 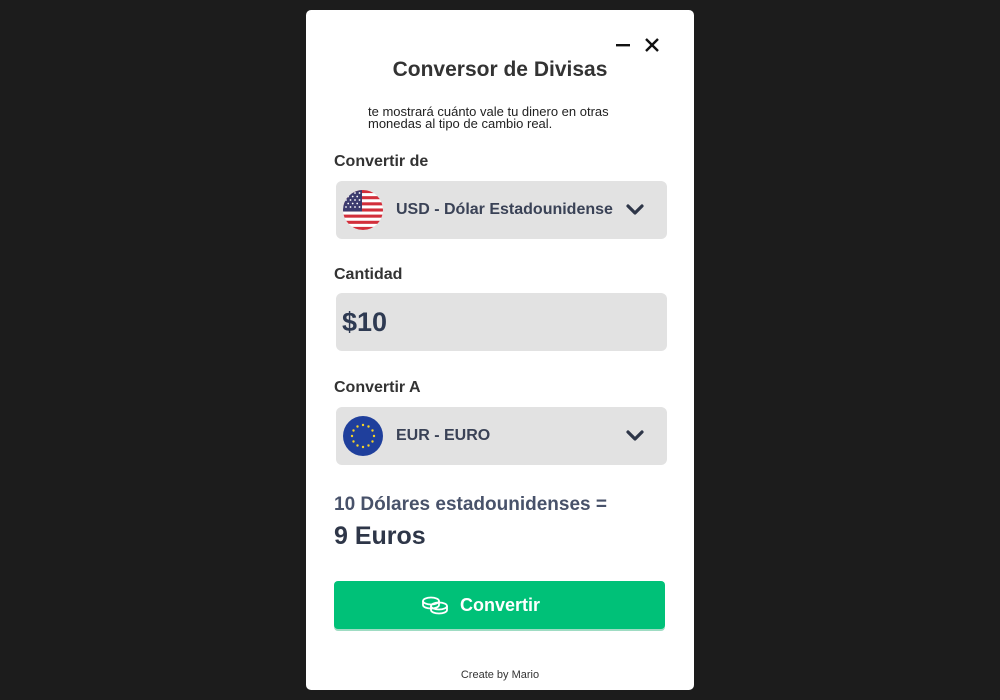 I want to click on convert-button: Convertir, so click(x=499, y=605).